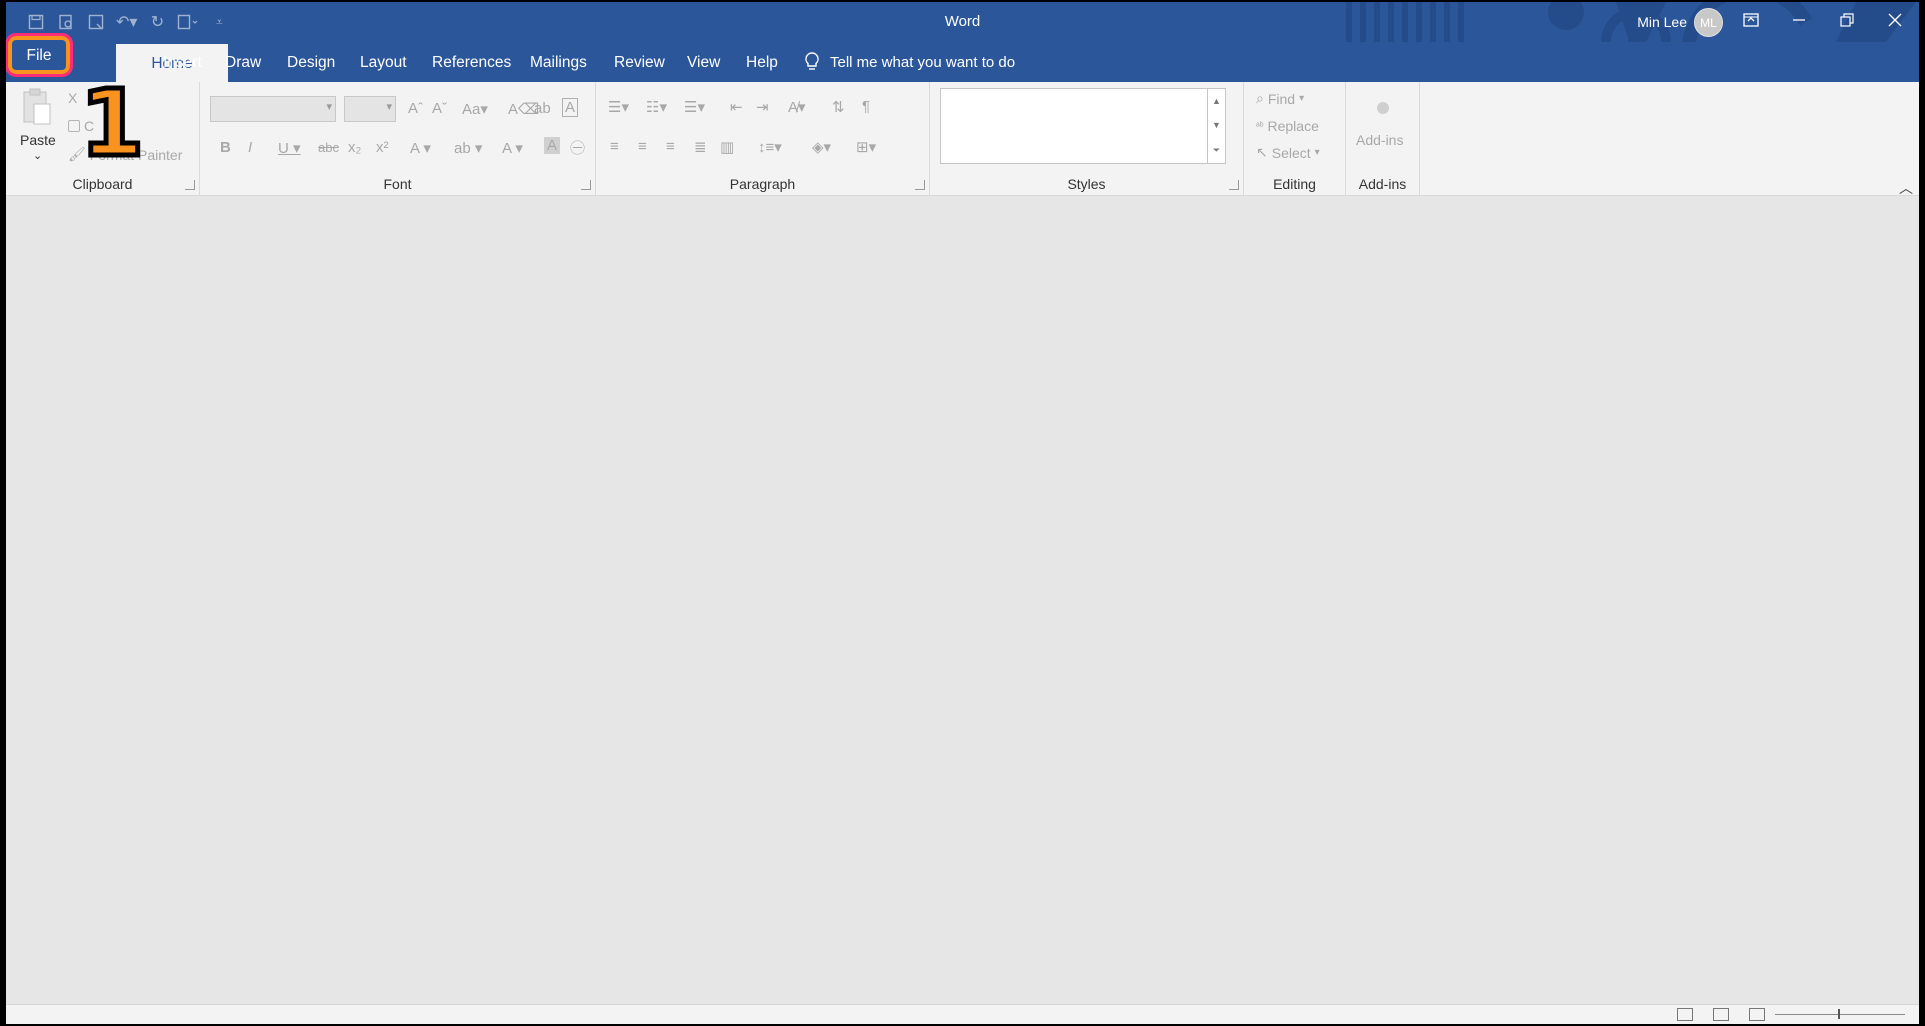 This screenshot has height=1026, width=1925. What do you see at coordinates (512, 148) in the screenshot?
I see `font-color-icon: A ▾` at bounding box center [512, 148].